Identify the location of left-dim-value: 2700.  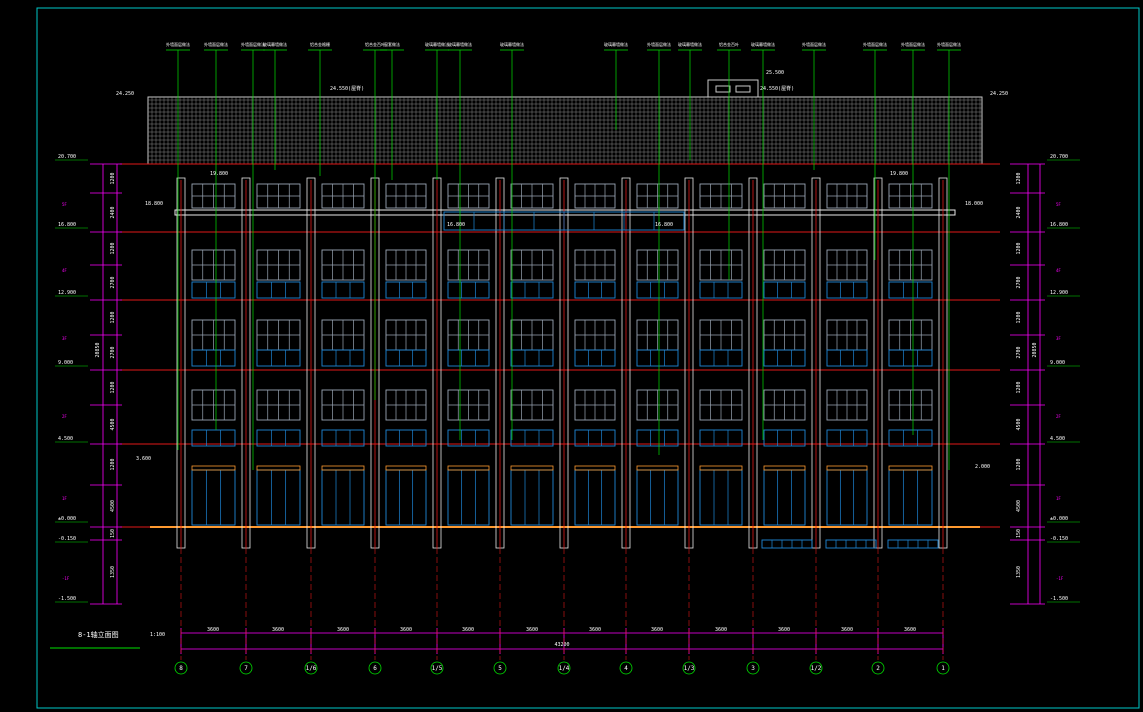
(113, 282).